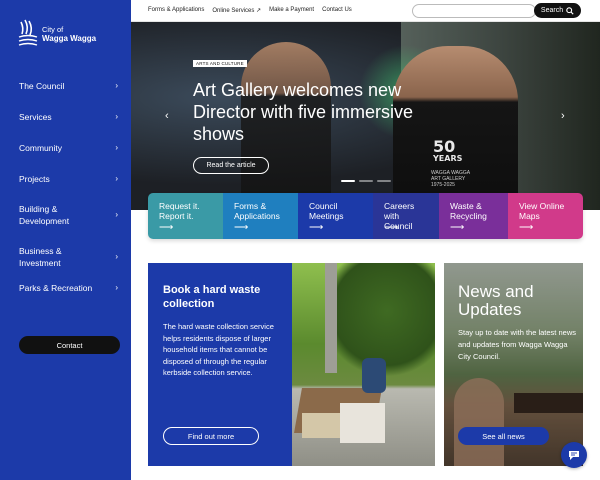 Image resolution: width=600 pixels, height=480 pixels. I want to click on nav-item-projects: Projects ›, so click(65, 178).